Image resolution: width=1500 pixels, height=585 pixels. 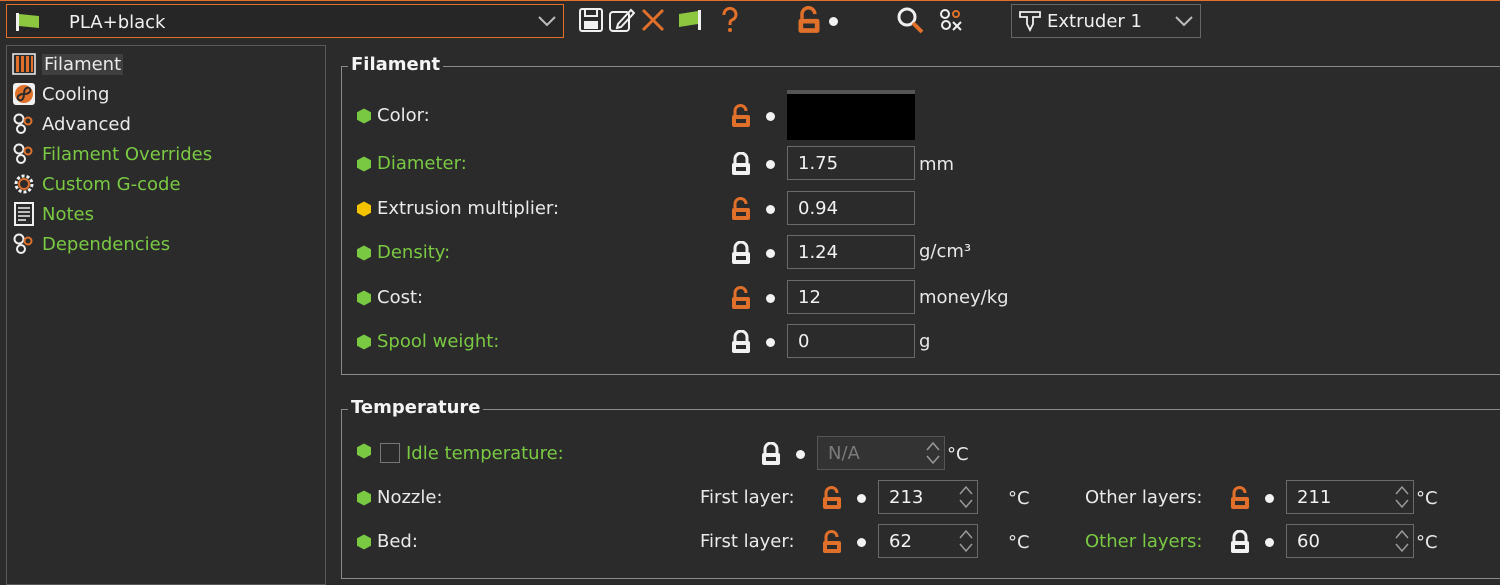 I want to click on bed-first-layer-label: First layer:, so click(x=747, y=541).